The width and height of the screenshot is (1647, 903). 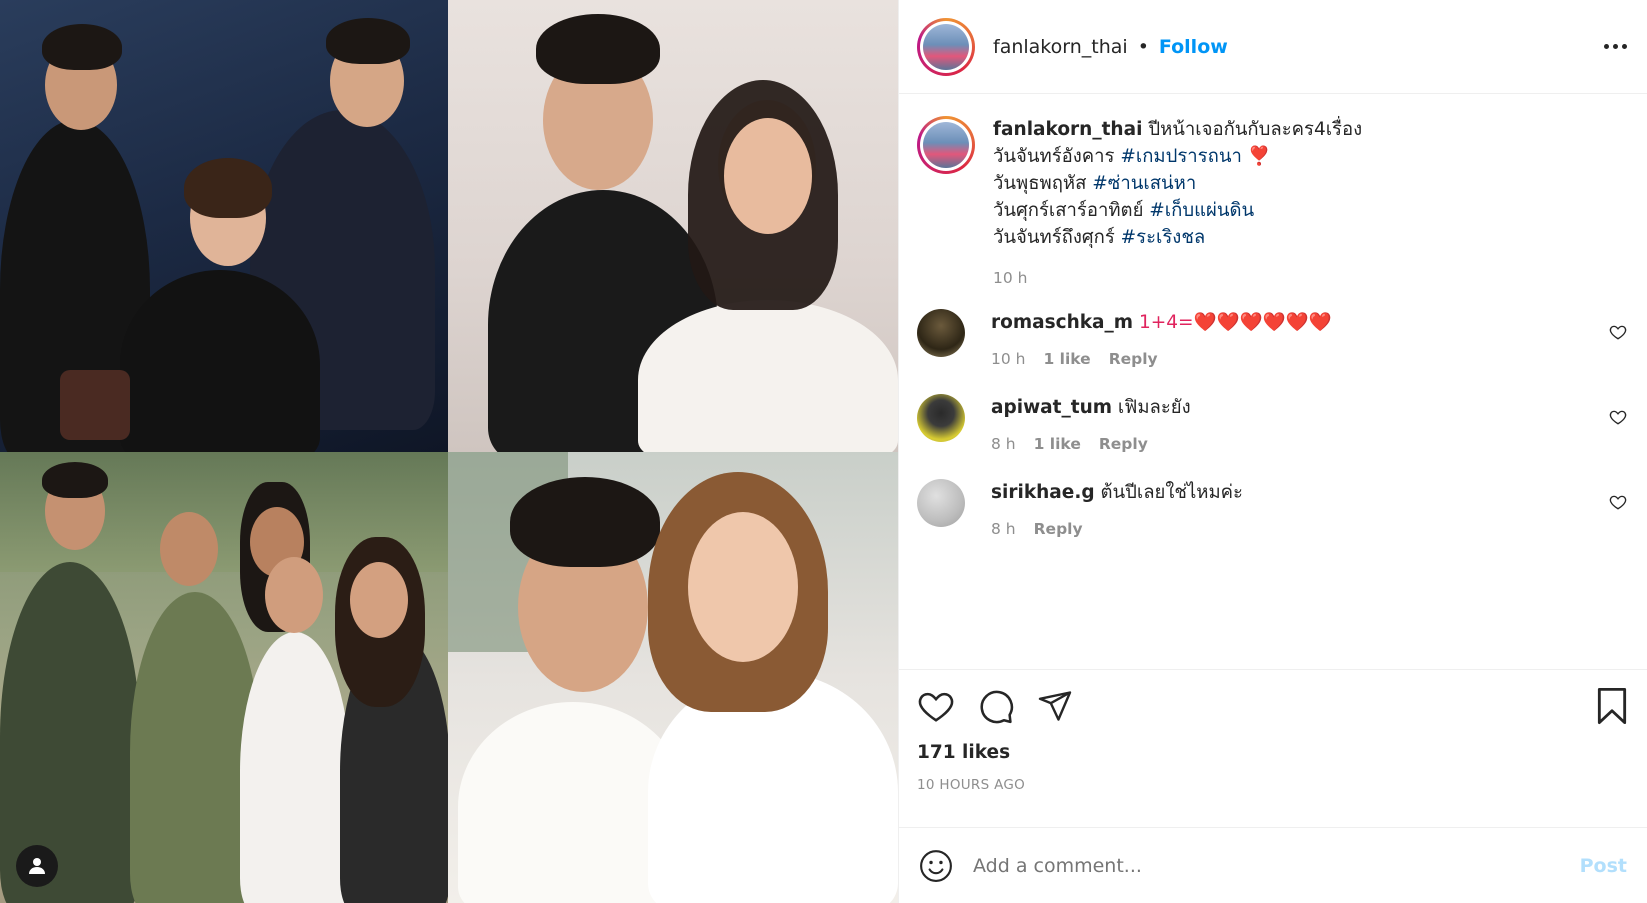 What do you see at coordinates (1235, 322) in the screenshot?
I see `comment-text: 1+4=❤️❤️❤️❤️❤️❤️` at bounding box center [1235, 322].